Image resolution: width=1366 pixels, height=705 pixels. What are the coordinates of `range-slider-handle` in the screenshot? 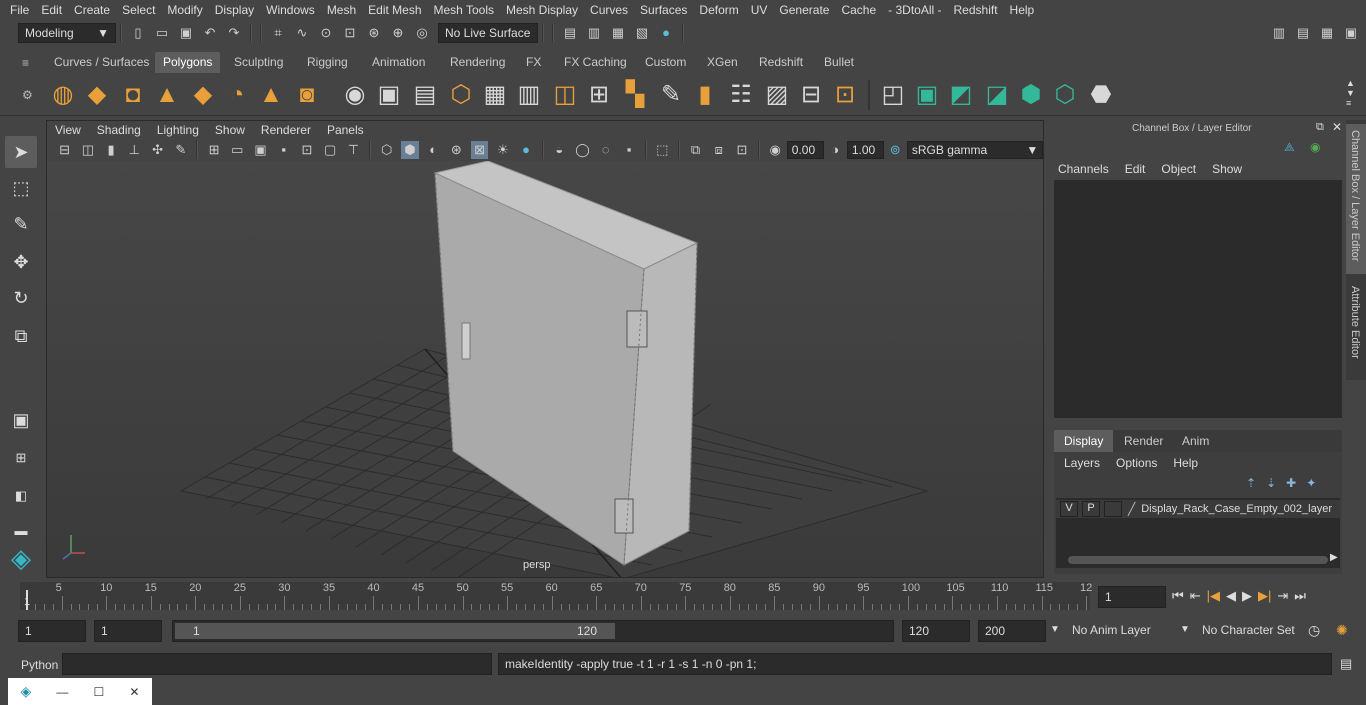 It's located at (395, 631).